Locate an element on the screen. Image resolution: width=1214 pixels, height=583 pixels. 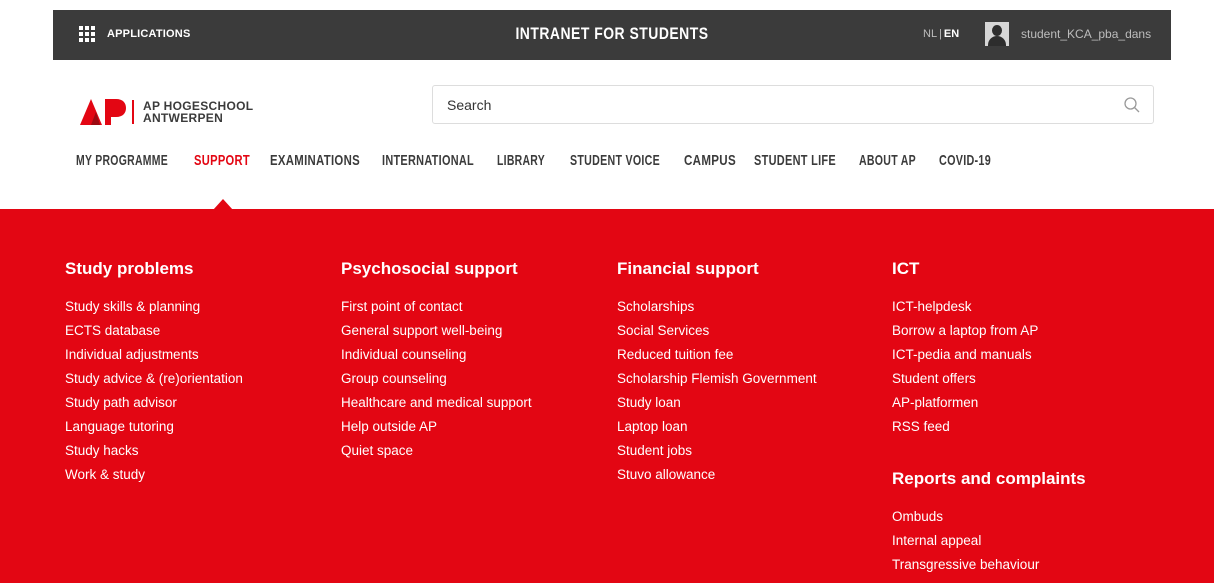
logo-line-2: ANTWERPEN is located at coordinates (183, 118).